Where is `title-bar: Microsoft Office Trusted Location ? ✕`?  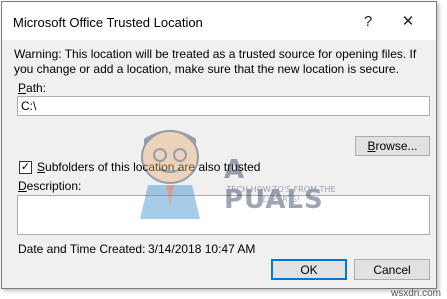 title-bar: Microsoft Office Trusted Location ? ✕ is located at coordinates (219, 21).